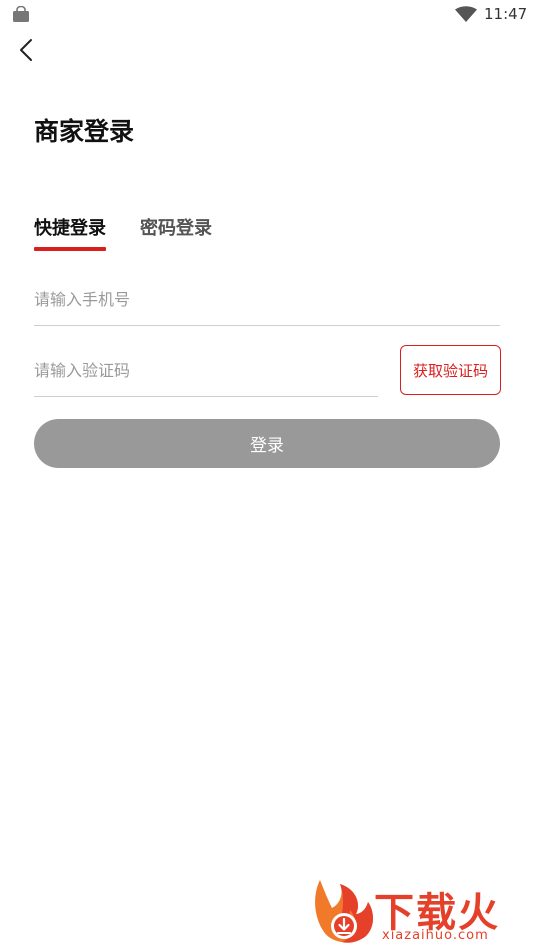 The image size is (534, 949). What do you see at coordinates (450, 370) in the screenshot?
I see `get-code-button: 获取验证码` at bounding box center [450, 370].